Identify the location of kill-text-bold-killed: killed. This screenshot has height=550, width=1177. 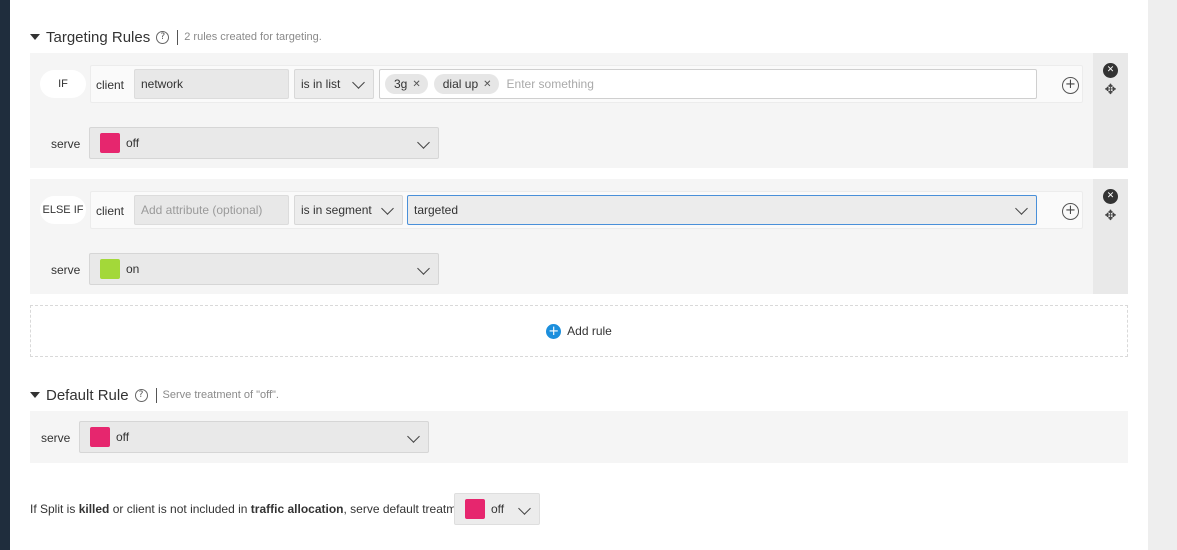
(94, 509).